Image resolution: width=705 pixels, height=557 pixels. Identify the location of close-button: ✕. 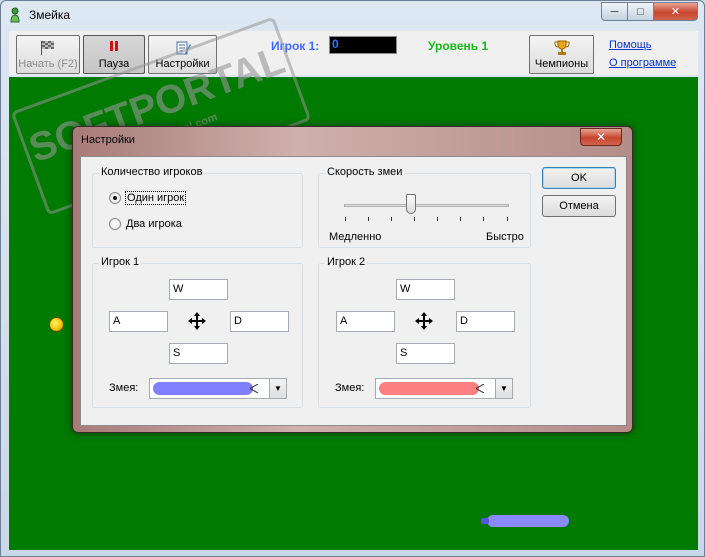
(676, 11).